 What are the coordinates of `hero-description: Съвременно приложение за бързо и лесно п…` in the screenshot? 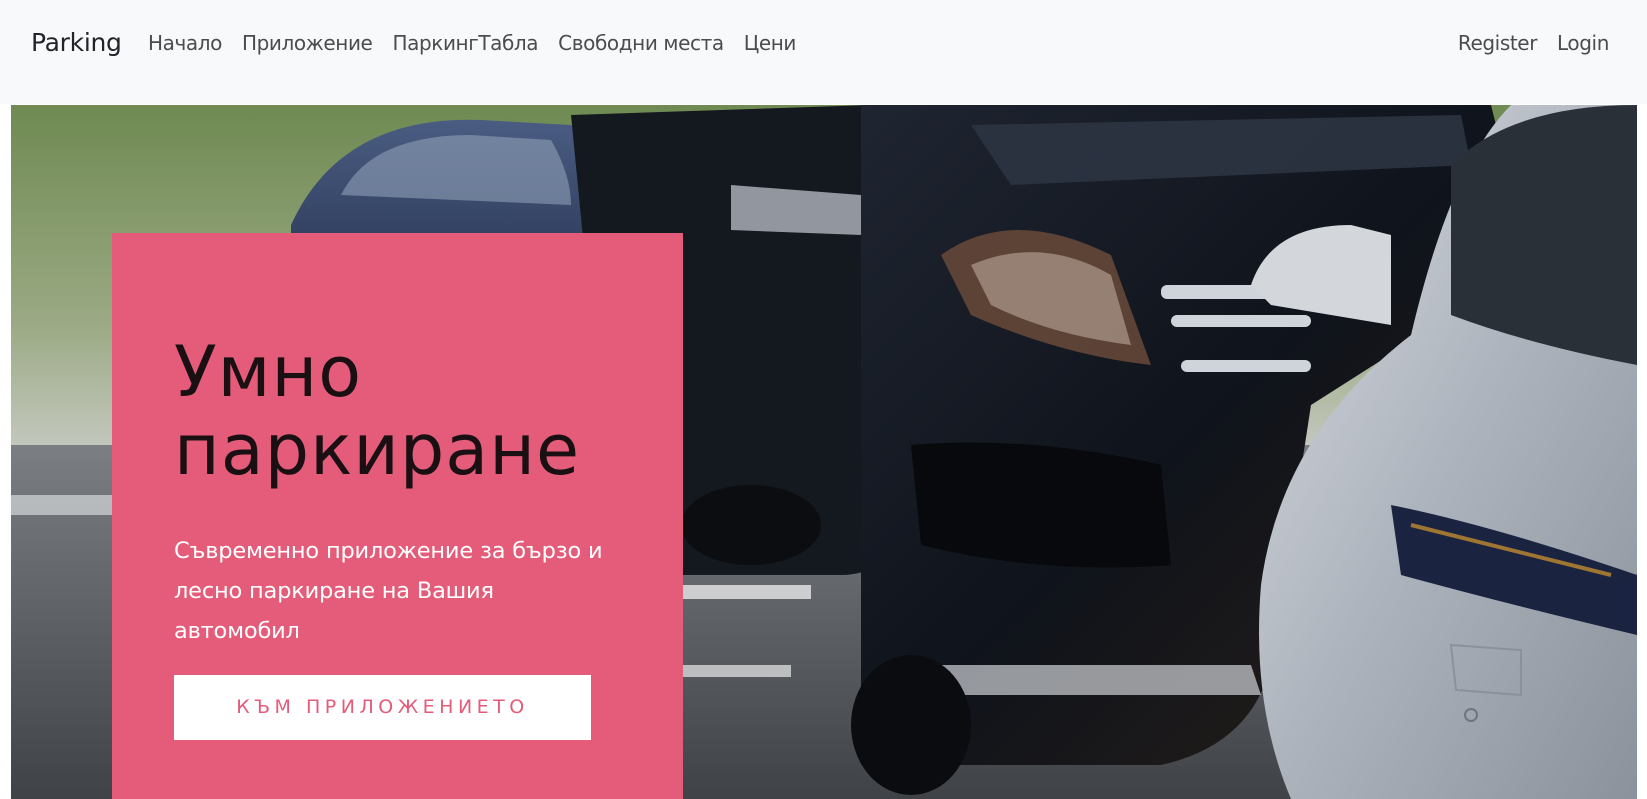 It's located at (388, 591).